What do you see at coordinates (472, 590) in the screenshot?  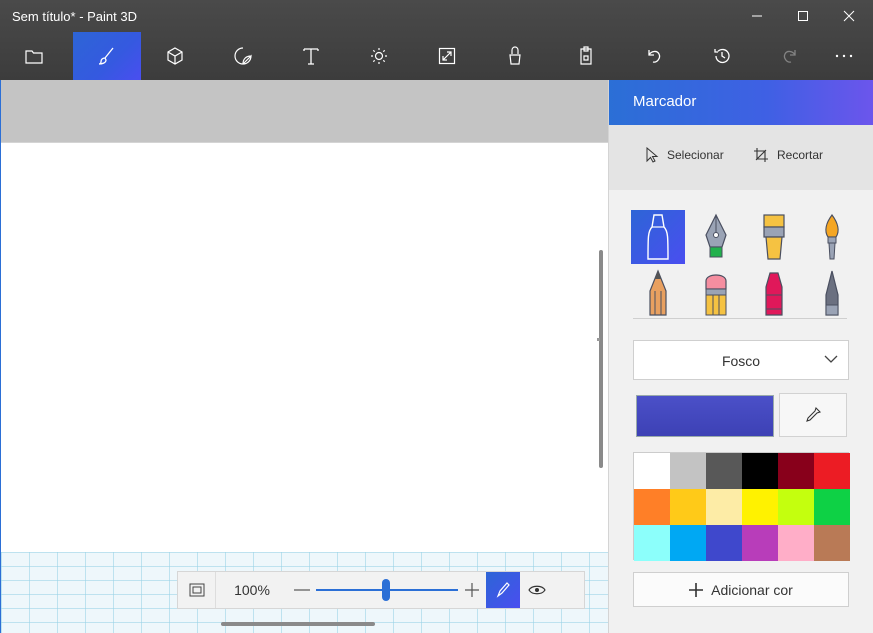 I see `zoom-in-button` at bounding box center [472, 590].